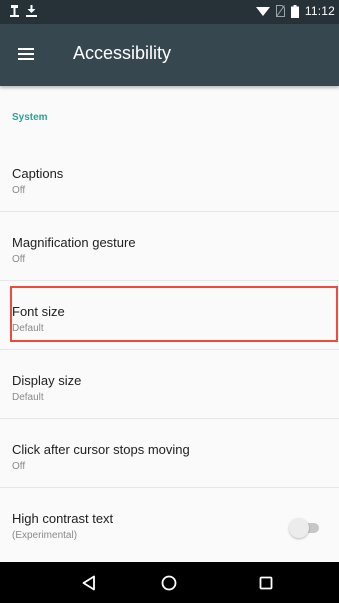  I want to click on pref-item-display-size: Display size Default, so click(169, 384).